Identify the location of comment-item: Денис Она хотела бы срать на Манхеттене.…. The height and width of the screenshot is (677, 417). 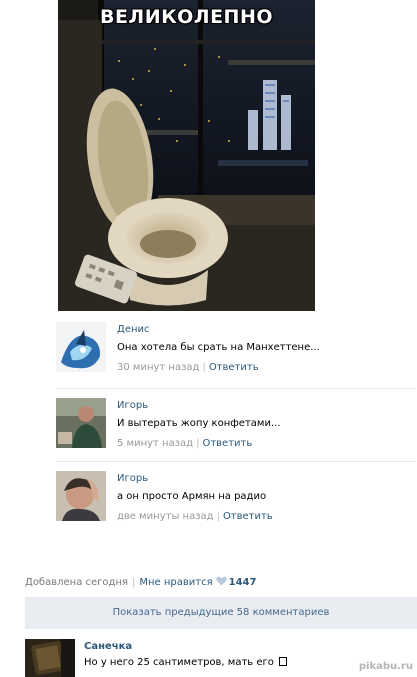
(206, 350).